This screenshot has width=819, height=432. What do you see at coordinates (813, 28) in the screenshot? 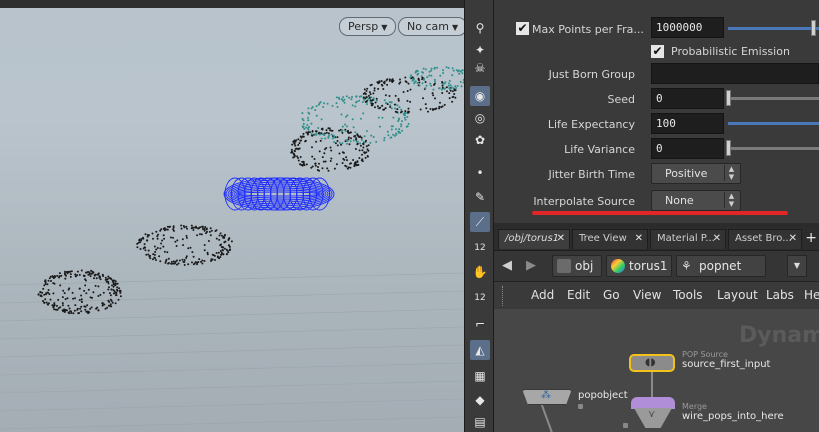
I see `max-points-slider-handle` at bounding box center [813, 28].